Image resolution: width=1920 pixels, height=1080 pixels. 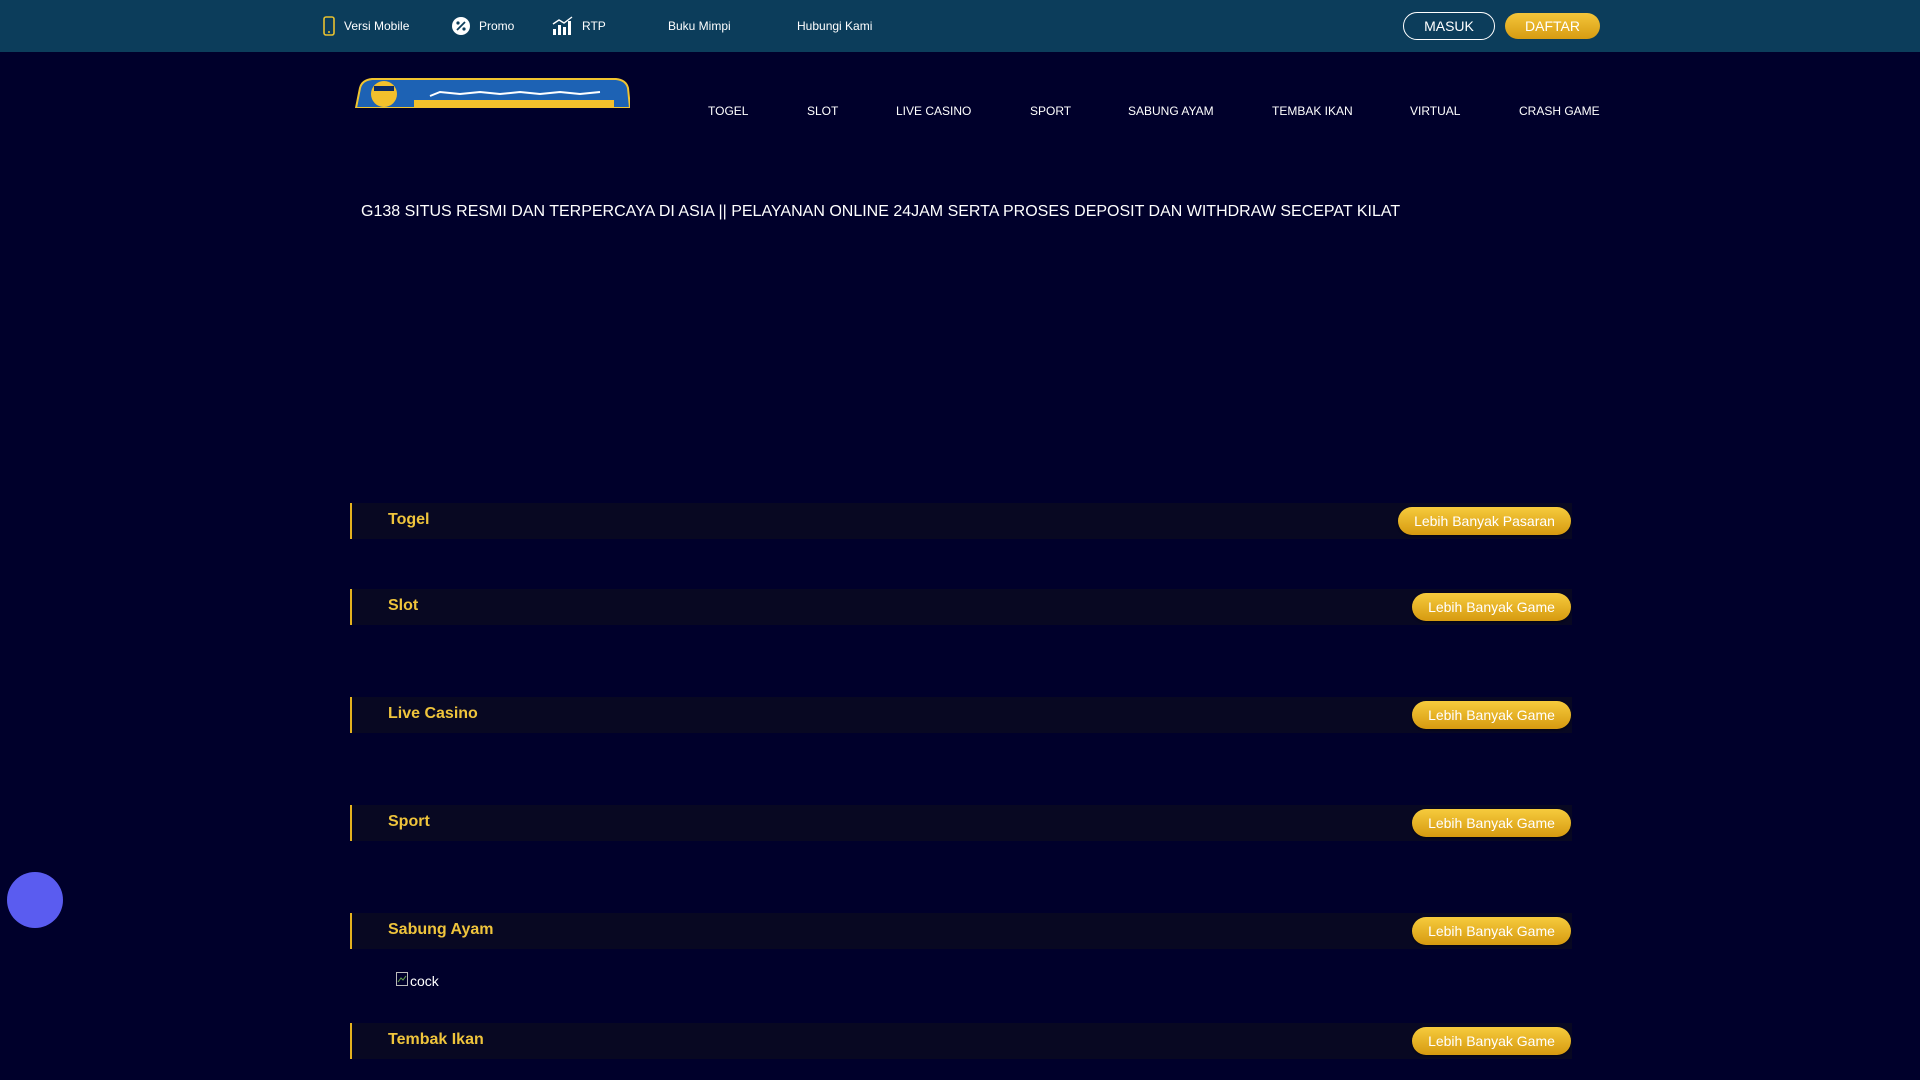 What do you see at coordinates (402, 980) in the screenshot?
I see `broken-image-icon` at bounding box center [402, 980].